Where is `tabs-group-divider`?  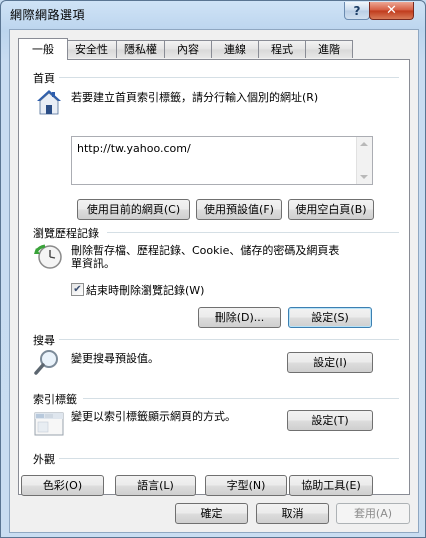 tabs-group-divider is located at coordinates (241, 398).